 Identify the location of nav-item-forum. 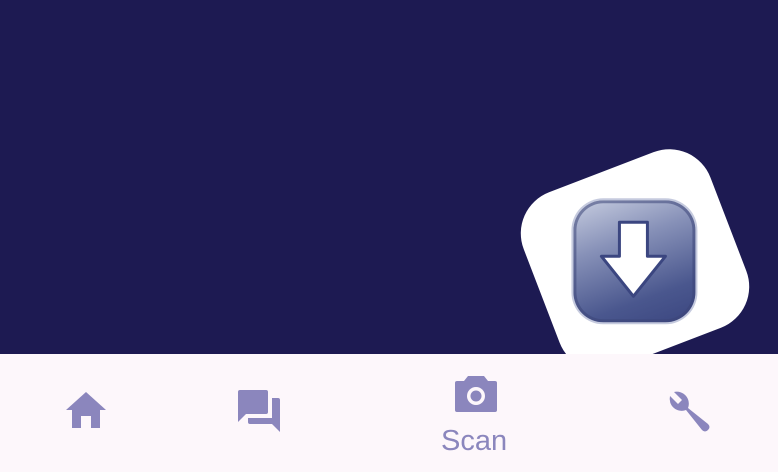
(259, 413).